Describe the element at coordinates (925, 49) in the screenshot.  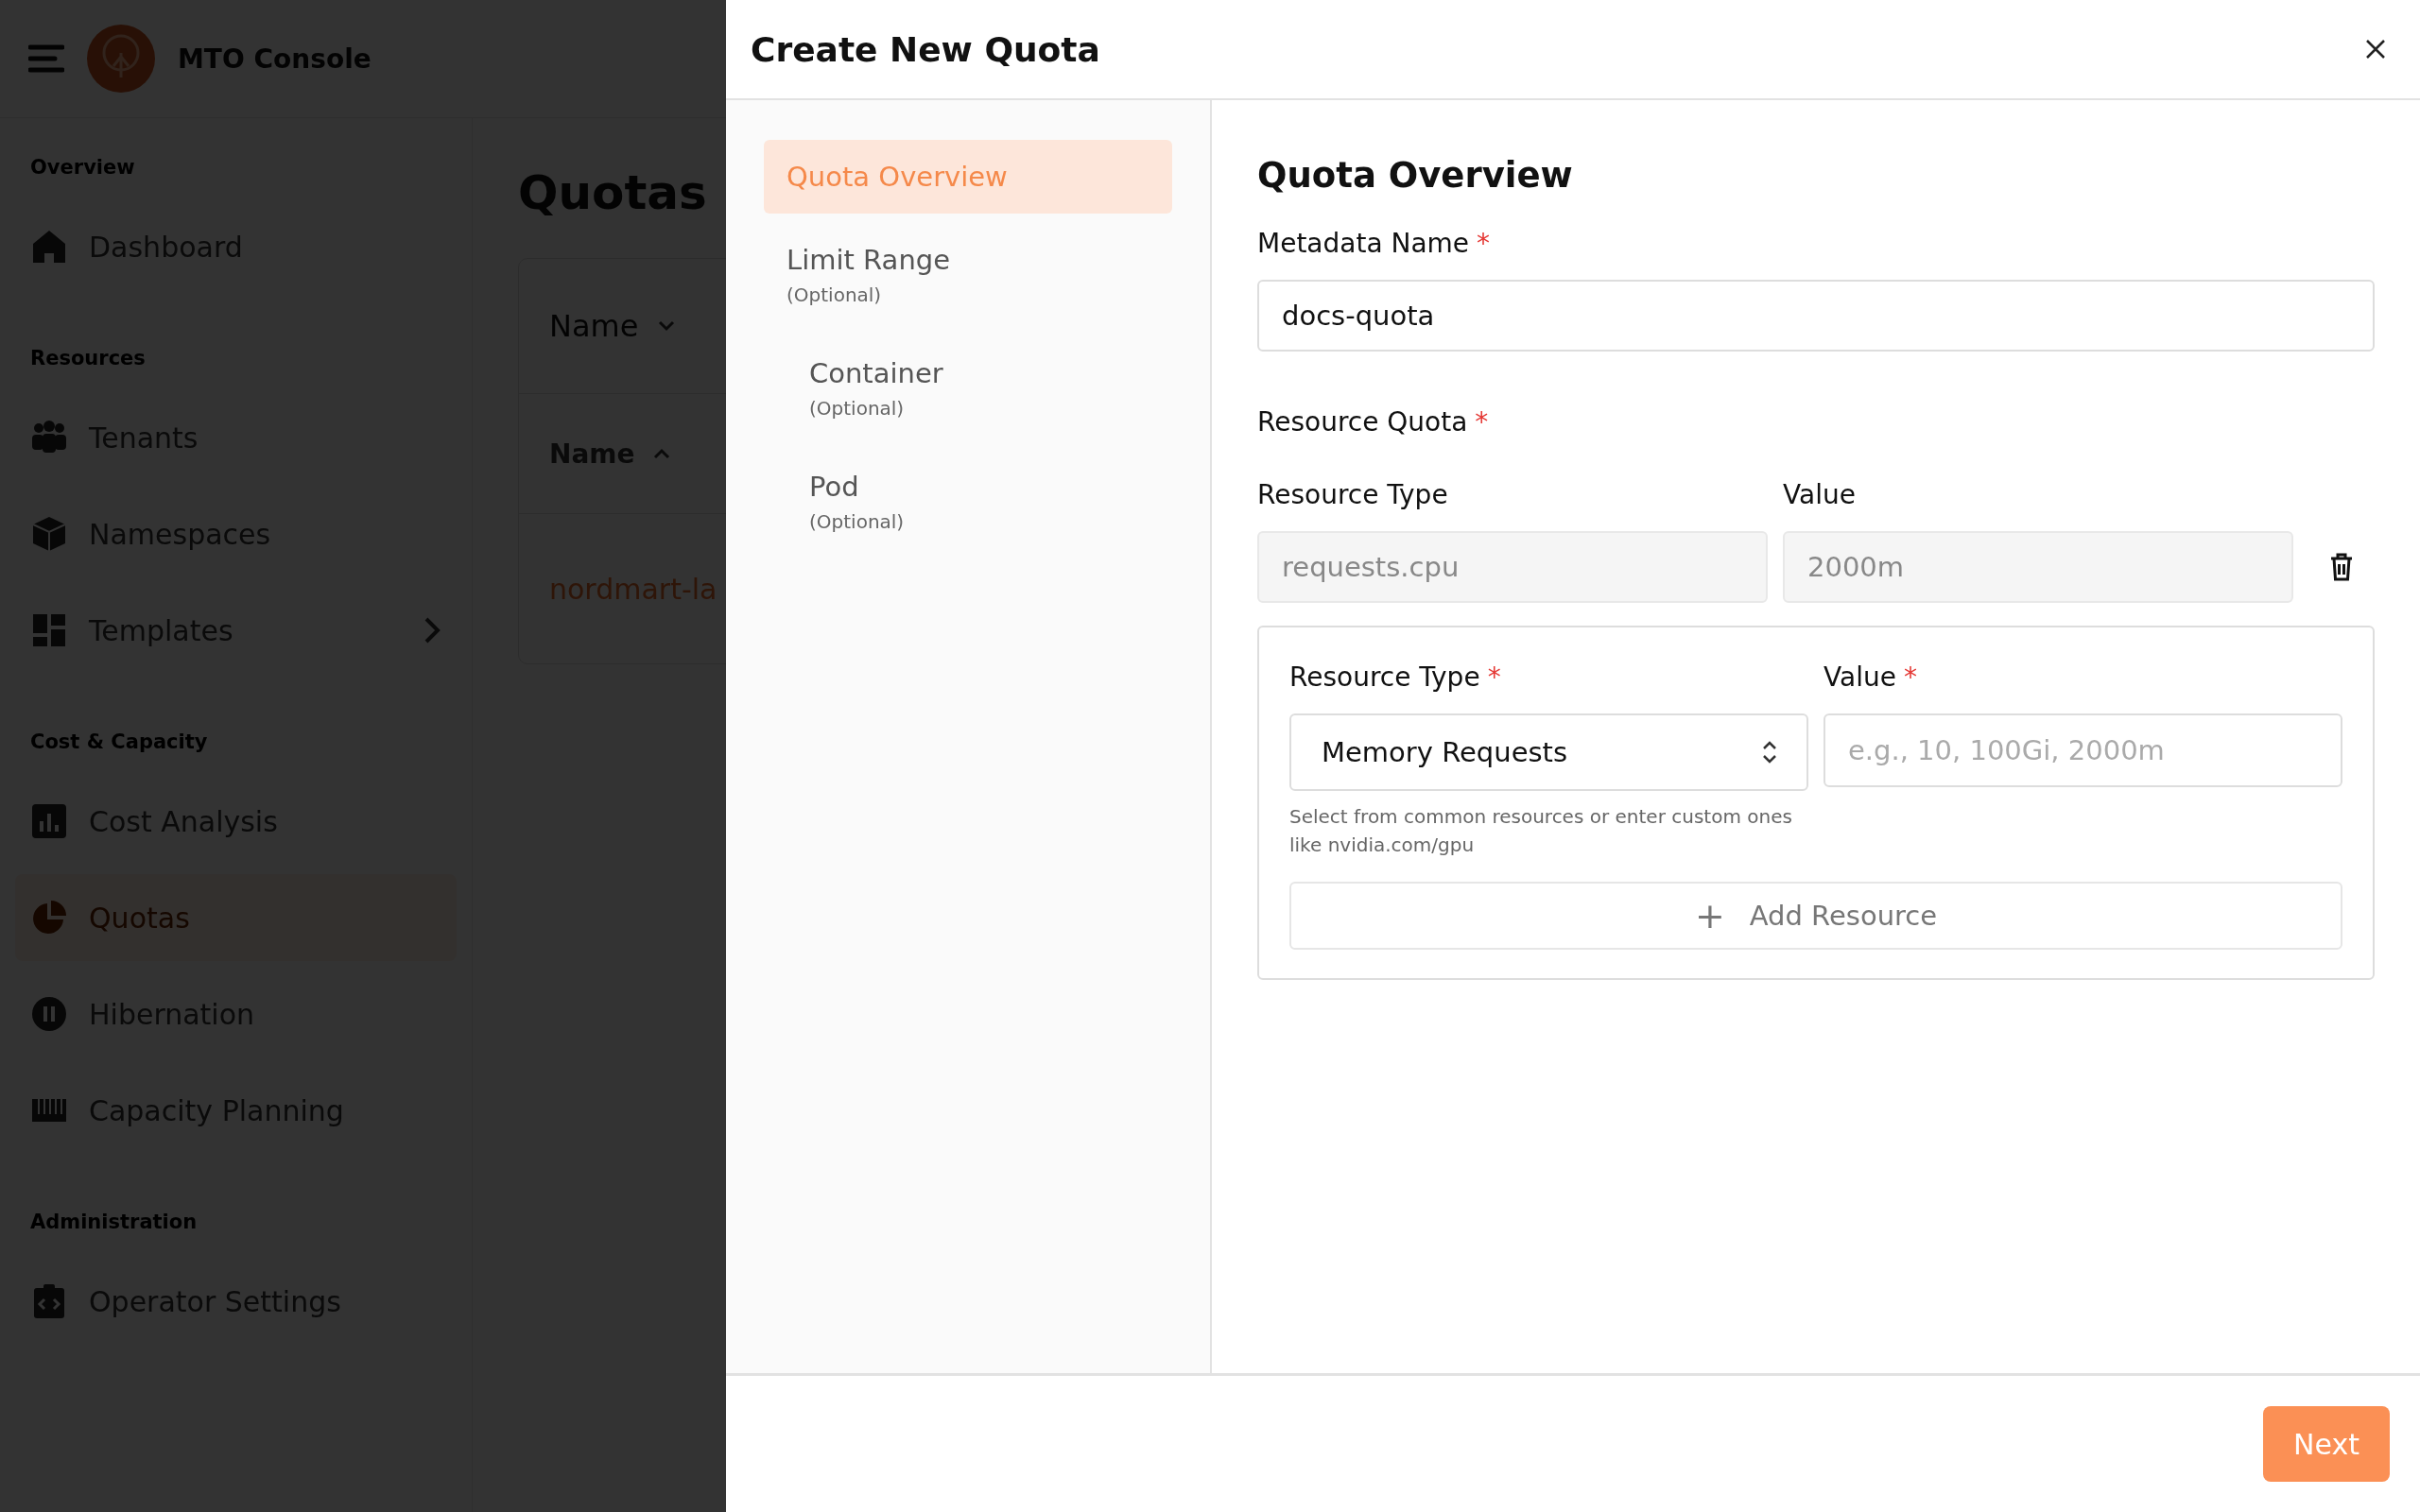
I see `dialog-title: Create New Quota` at that location.